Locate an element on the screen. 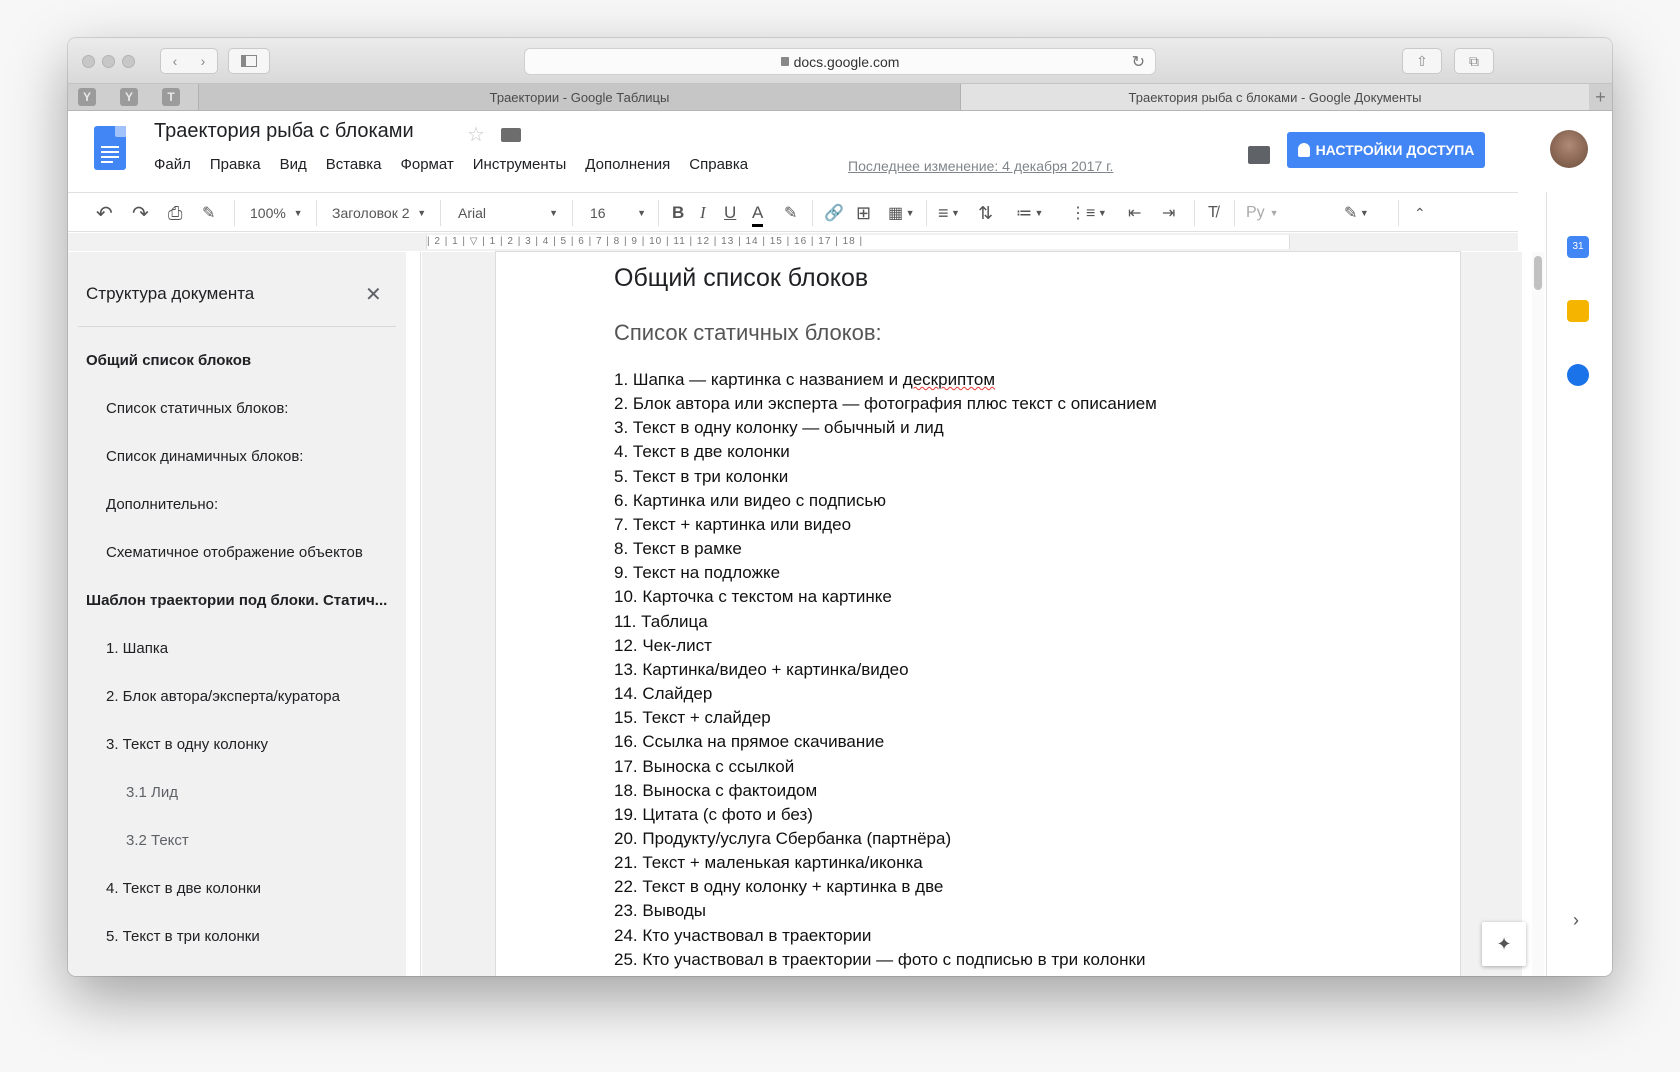 The height and width of the screenshot is (1072, 1680). outline-item: Список статичных блоков: is located at coordinates (197, 408).